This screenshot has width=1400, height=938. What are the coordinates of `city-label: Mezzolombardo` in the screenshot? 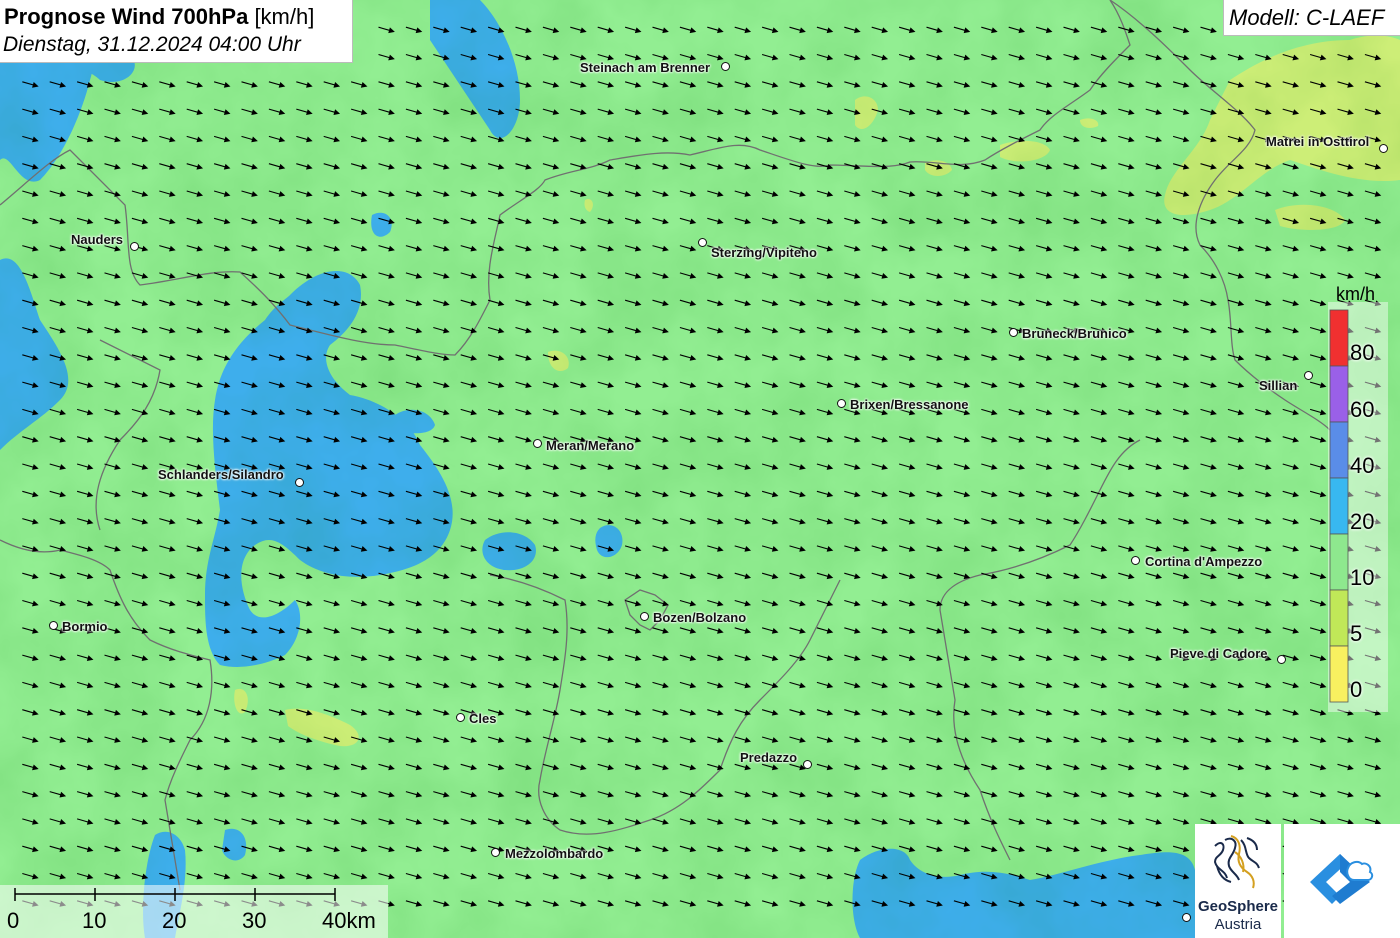 It's located at (554, 853).